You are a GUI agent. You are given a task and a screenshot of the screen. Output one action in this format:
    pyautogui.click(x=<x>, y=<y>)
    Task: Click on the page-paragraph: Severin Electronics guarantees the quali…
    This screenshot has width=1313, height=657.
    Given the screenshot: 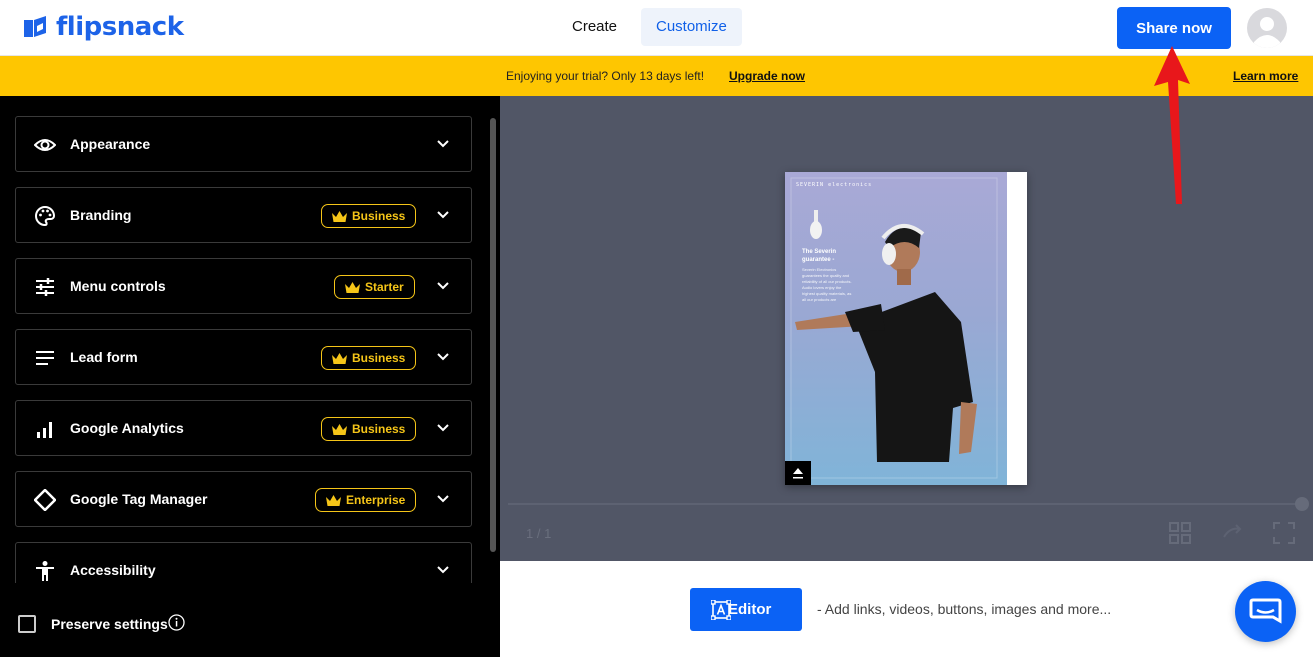 What is the action you would take?
    pyautogui.click(x=827, y=284)
    